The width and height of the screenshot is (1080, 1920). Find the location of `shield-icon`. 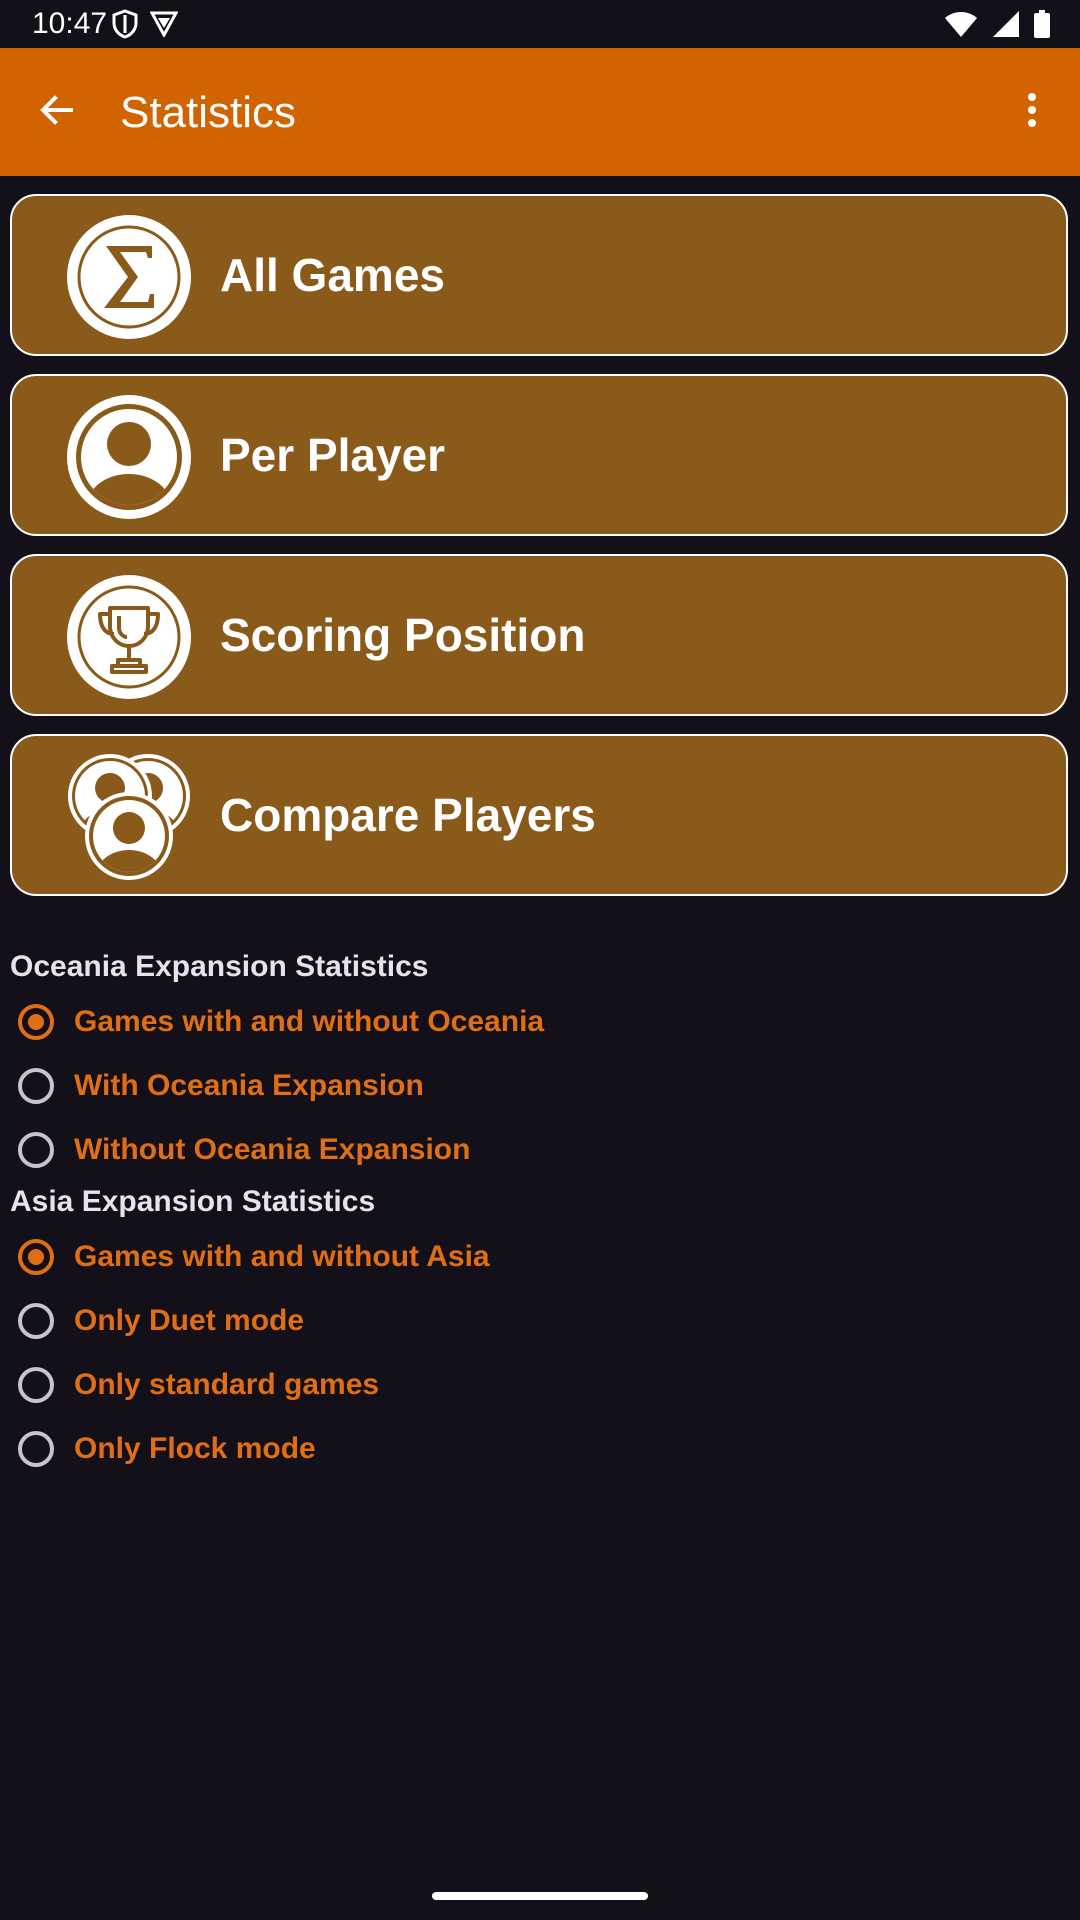

shield-icon is located at coordinates (125, 24).